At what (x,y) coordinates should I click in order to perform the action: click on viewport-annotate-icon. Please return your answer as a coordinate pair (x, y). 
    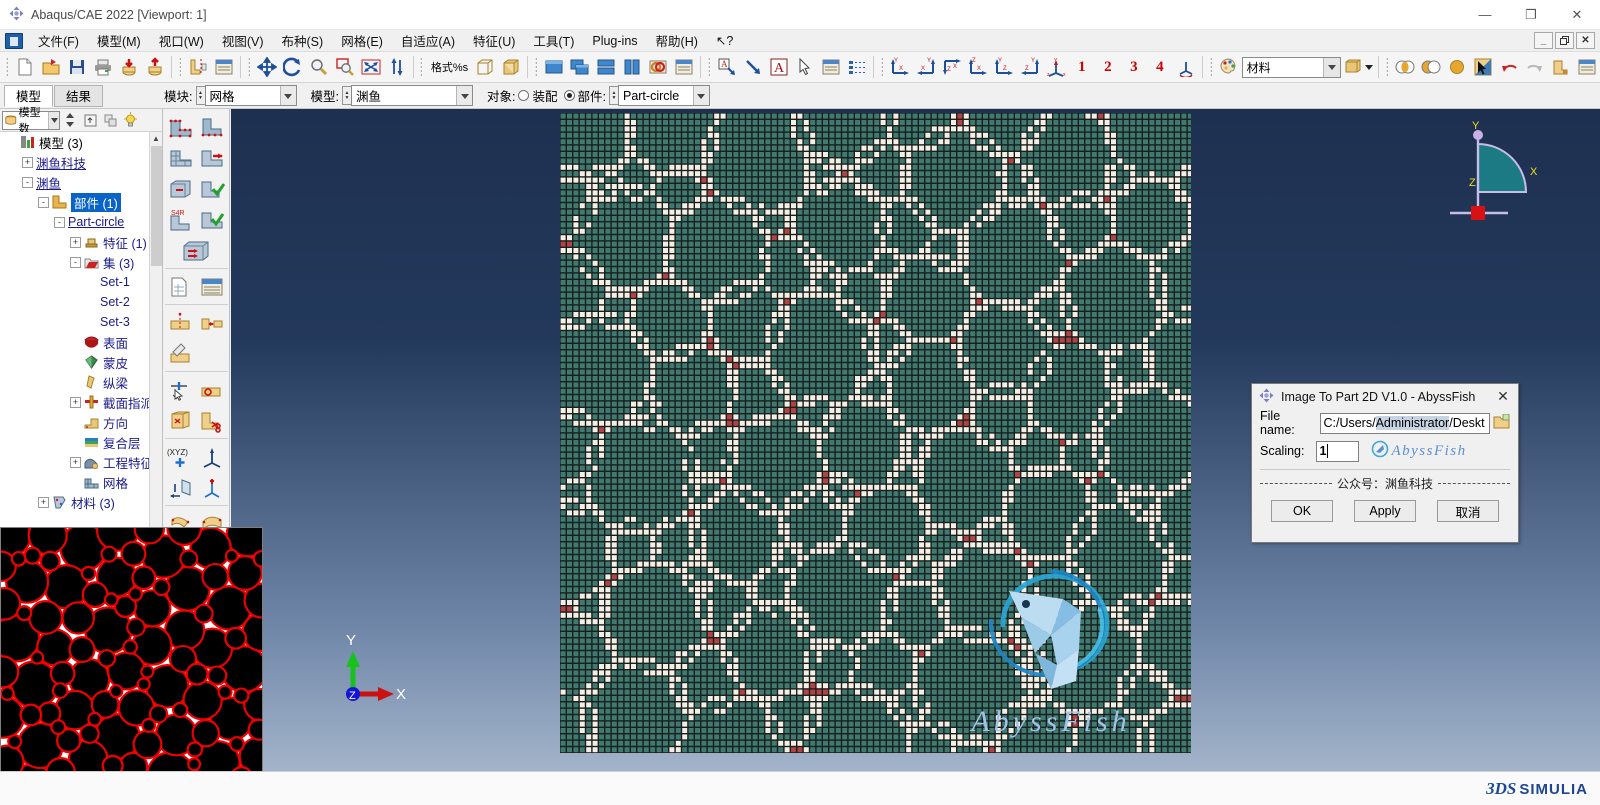
    Looking at the image, I should click on (684, 67).